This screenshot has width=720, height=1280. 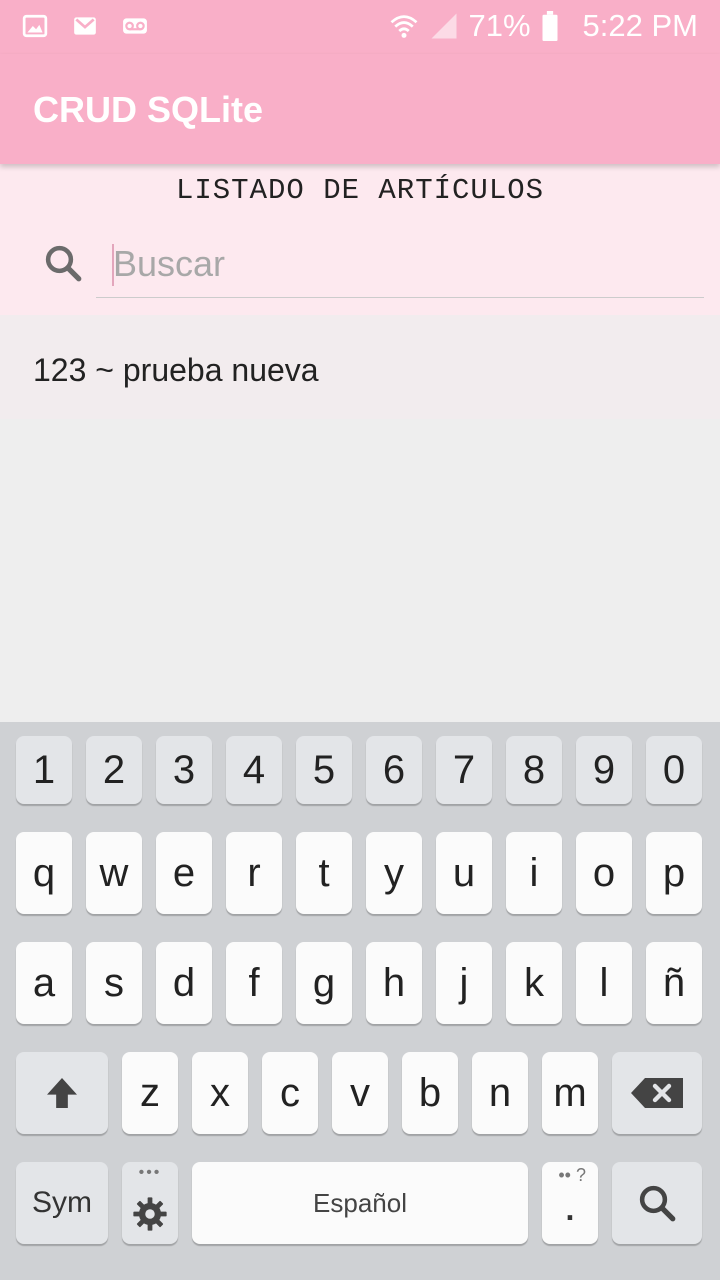 I want to click on key-m: m, so click(x=570, y=1093).